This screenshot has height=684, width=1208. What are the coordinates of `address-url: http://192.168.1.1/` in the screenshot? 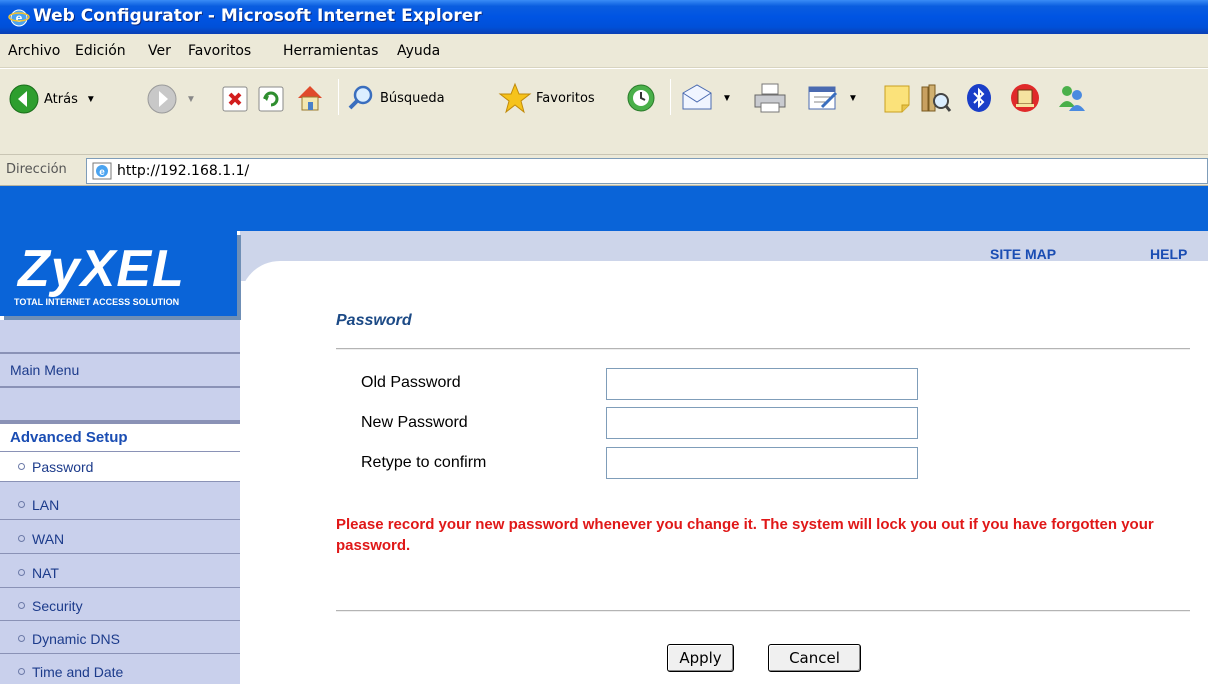 It's located at (183, 171).